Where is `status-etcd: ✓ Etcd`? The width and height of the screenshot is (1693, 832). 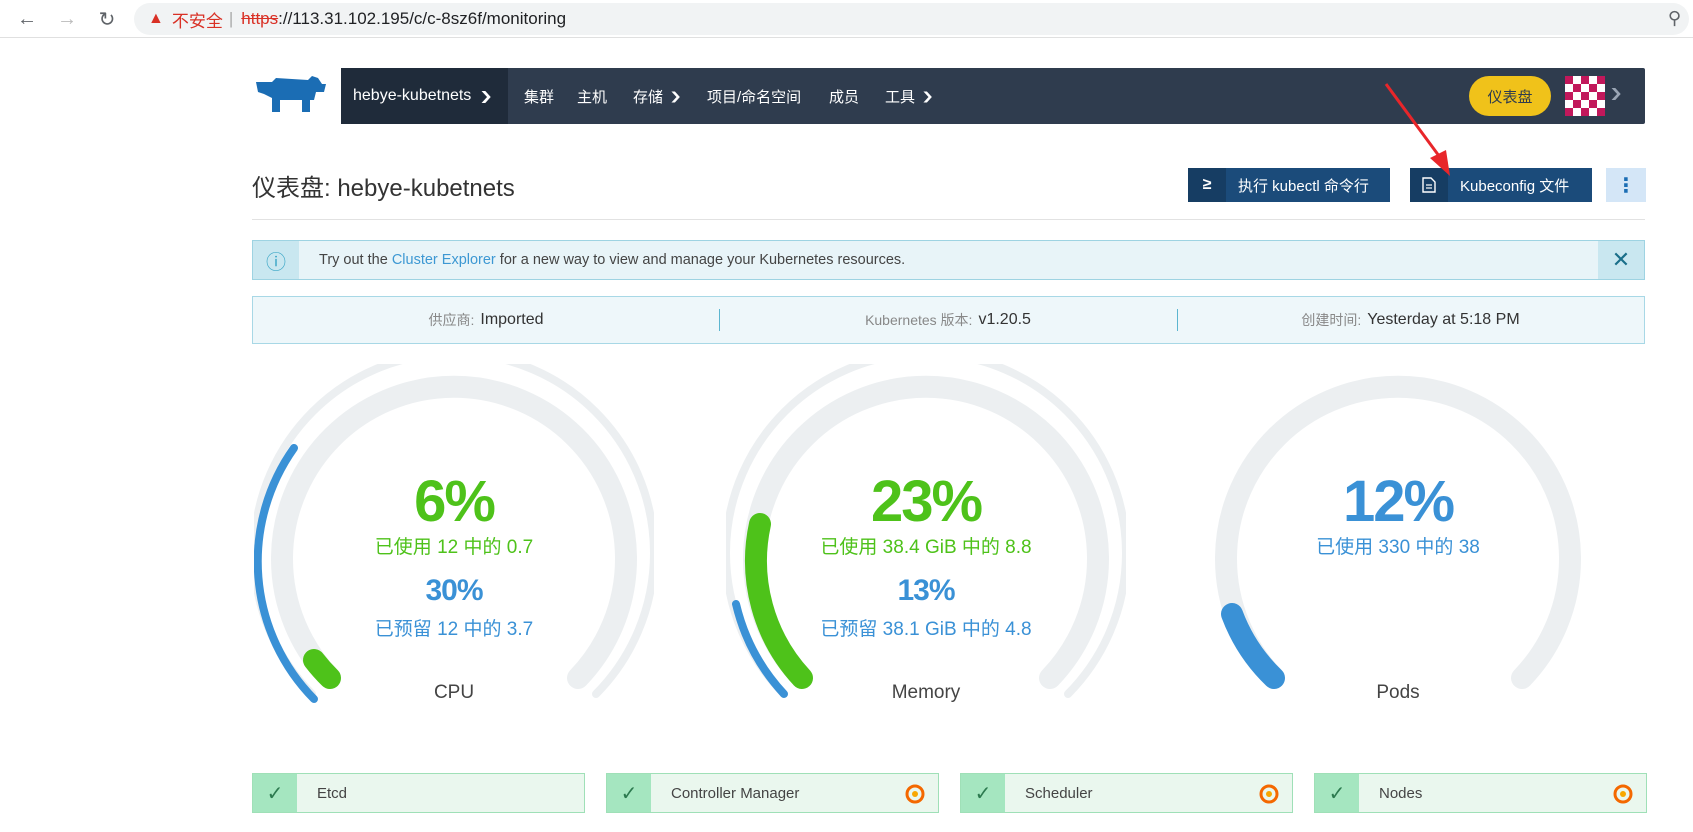
status-etcd: ✓ Etcd is located at coordinates (418, 793).